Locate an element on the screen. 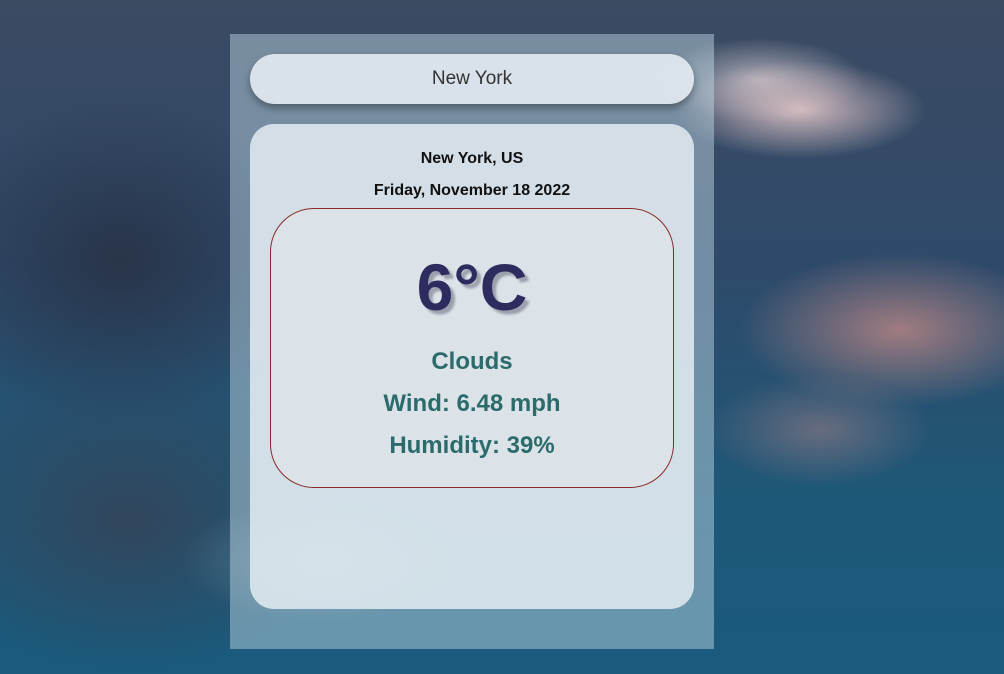  wind-speed: Wind: 6.48 mph is located at coordinates (472, 403).